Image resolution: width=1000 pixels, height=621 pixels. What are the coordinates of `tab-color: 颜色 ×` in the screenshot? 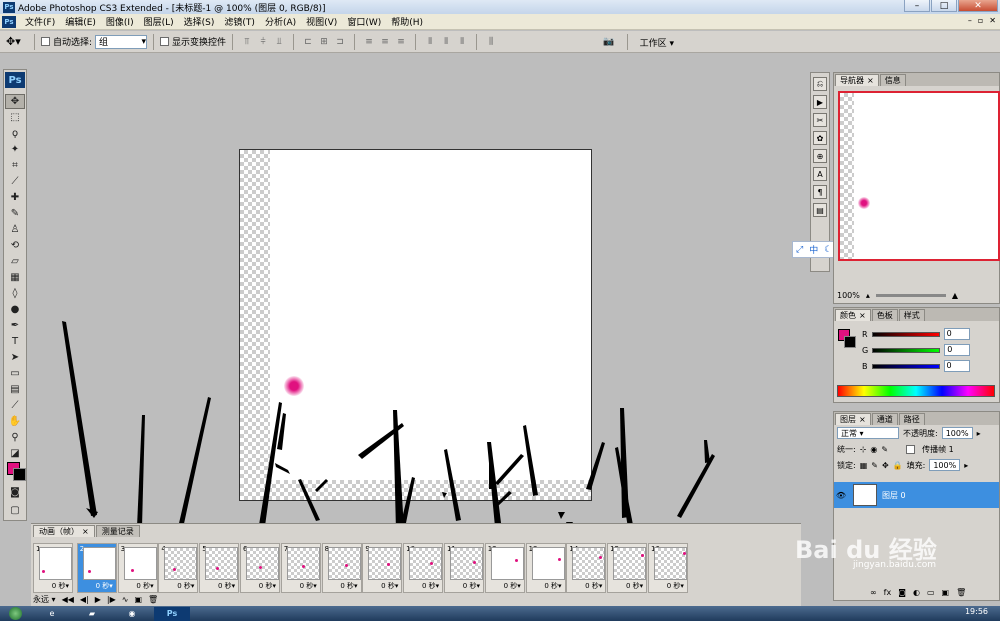 It's located at (853, 315).